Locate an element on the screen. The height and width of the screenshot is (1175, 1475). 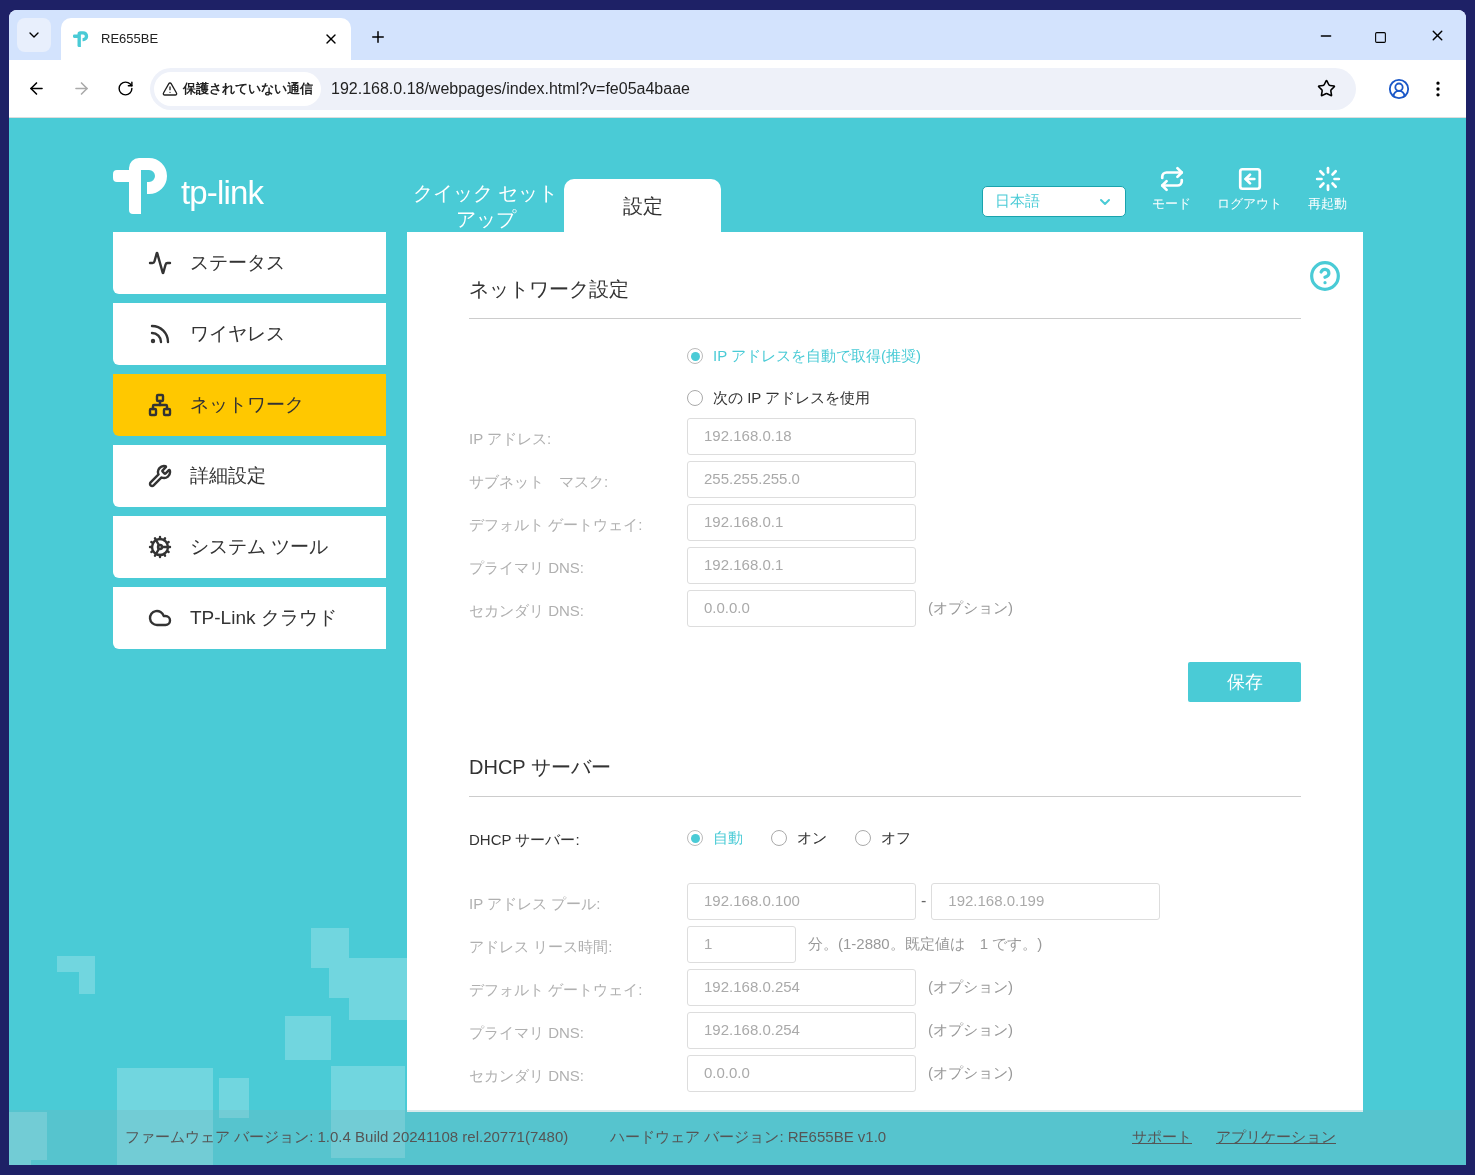
brand-name: tp-link is located at coordinates (222, 193).